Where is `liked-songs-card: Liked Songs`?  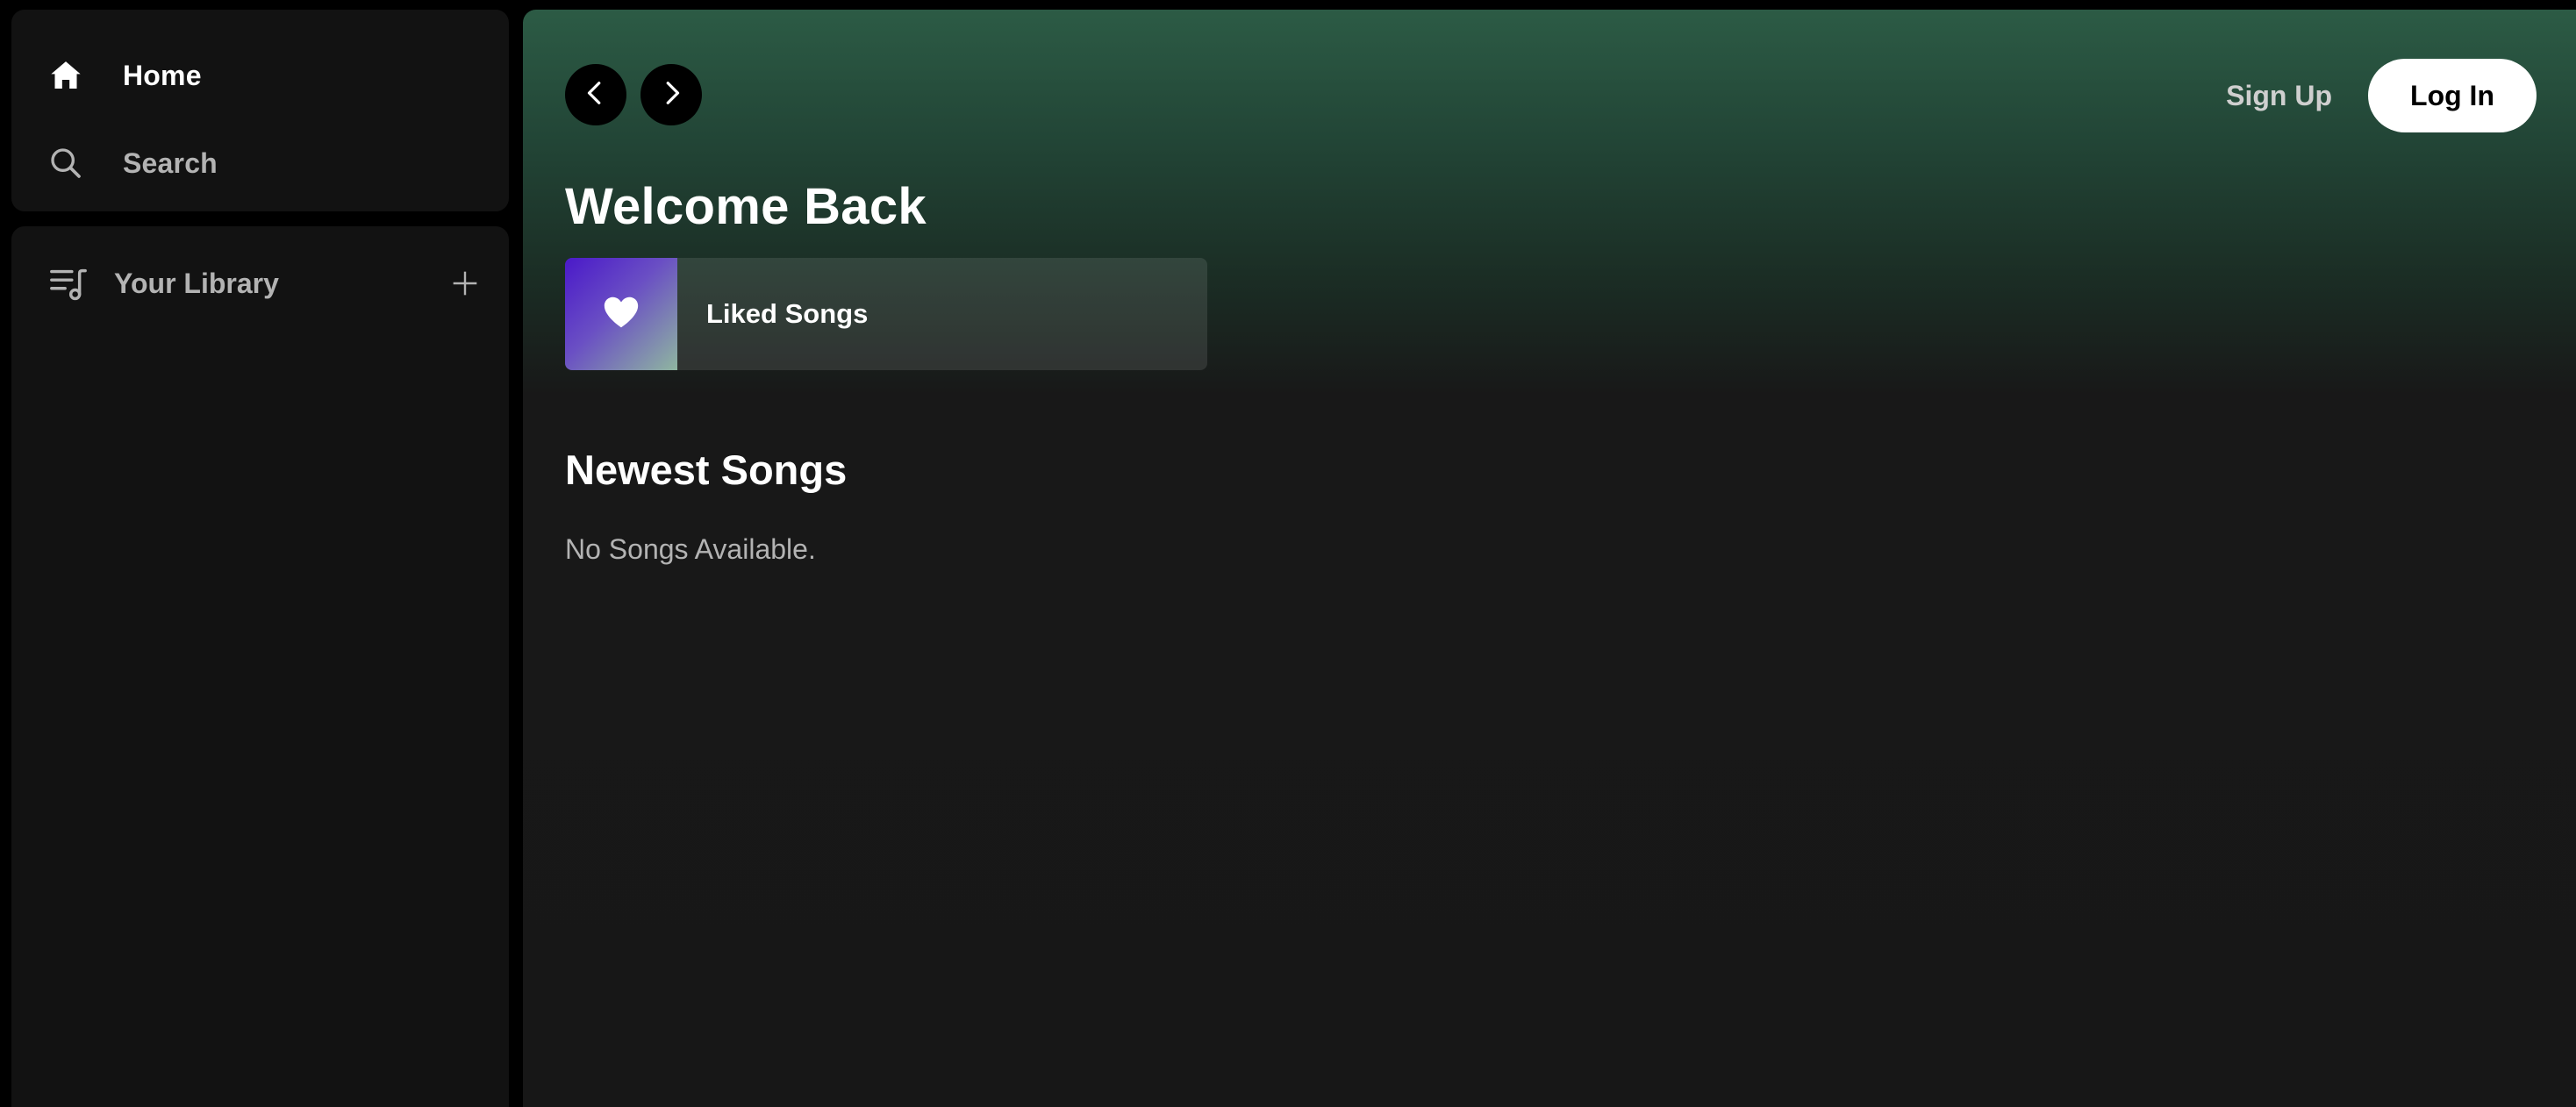
liked-songs-card: Liked Songs is located at coordinates (886, 314).